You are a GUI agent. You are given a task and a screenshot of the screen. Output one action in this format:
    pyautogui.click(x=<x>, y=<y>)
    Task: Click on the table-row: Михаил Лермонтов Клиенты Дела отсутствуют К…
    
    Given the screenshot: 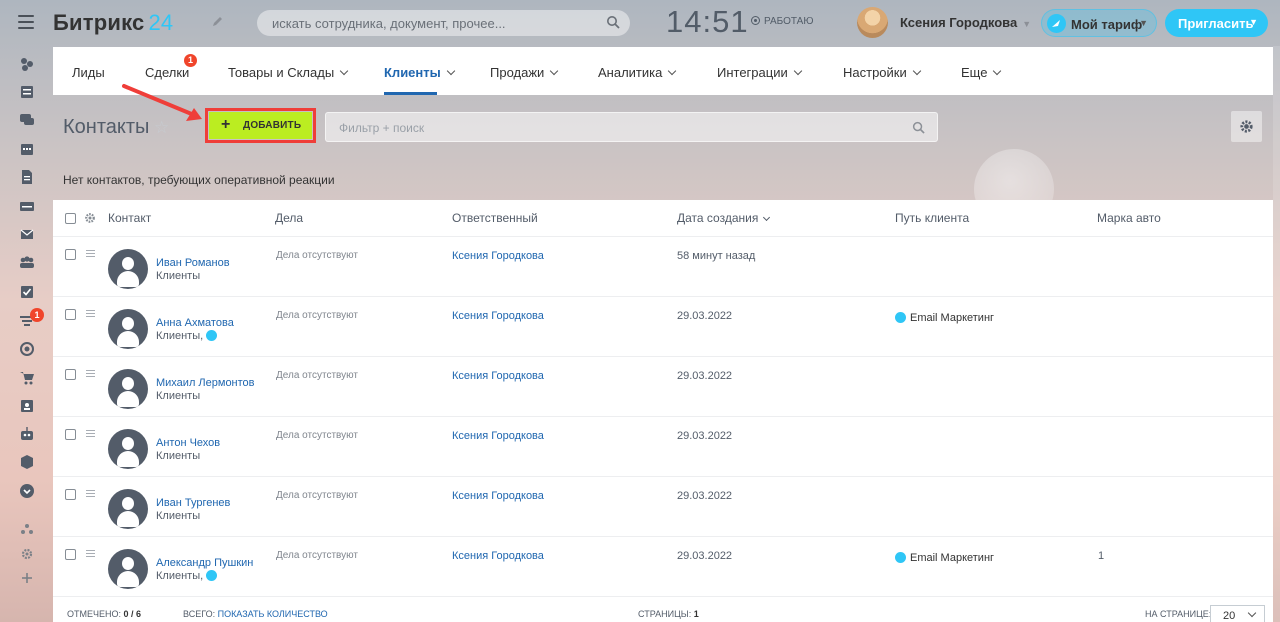 What is the action you would take?
    pyautogui.click(x=663, y=387)
    